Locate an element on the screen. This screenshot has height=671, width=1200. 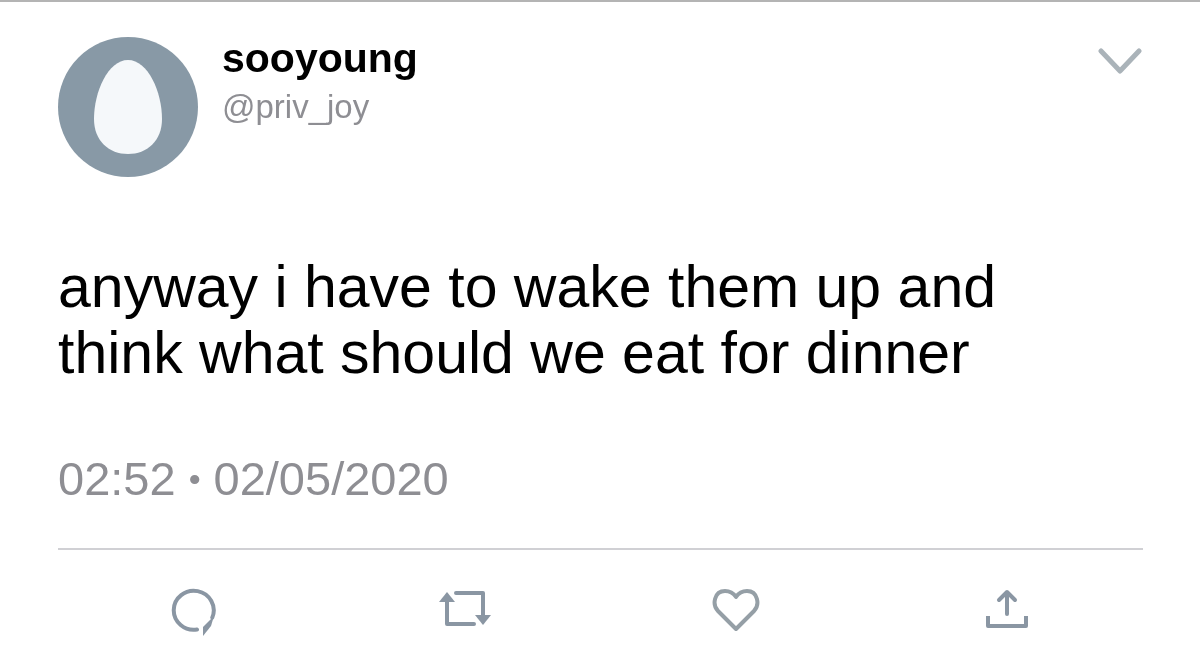
chevron-down-icon is located at coordinates (1120, 61).